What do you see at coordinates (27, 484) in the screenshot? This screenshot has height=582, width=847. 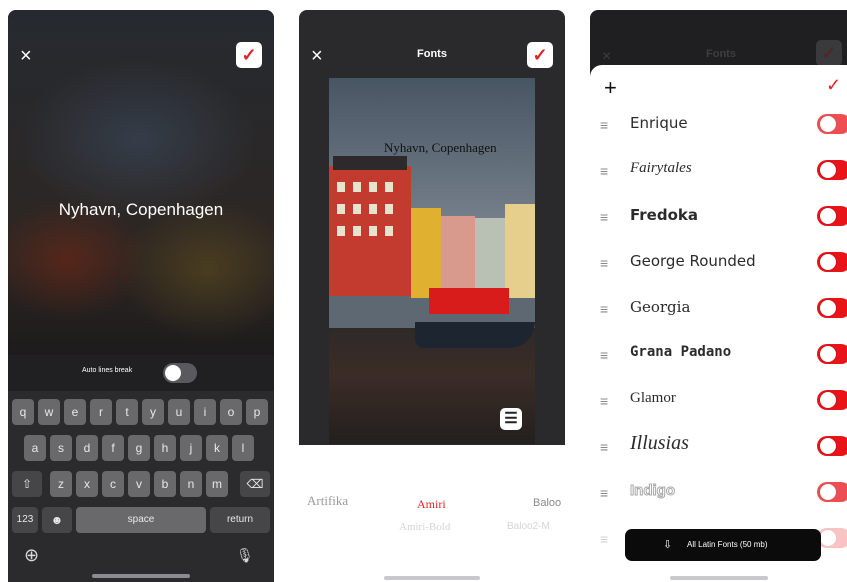 I see `shift-key: ⇧` at bounding box center [27, 484].